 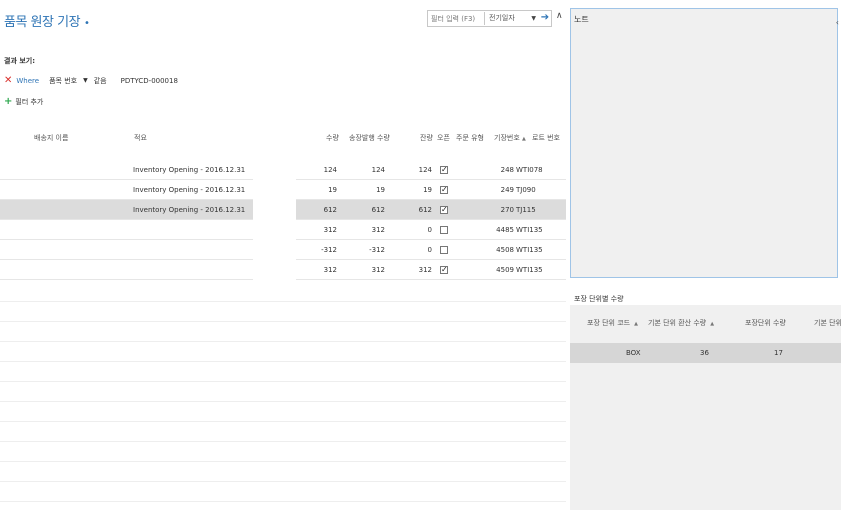 What do you see at coordinates (425, 270) in the screenshot?
I see `remaining-cell: 312` at bounding box center [425, 270].